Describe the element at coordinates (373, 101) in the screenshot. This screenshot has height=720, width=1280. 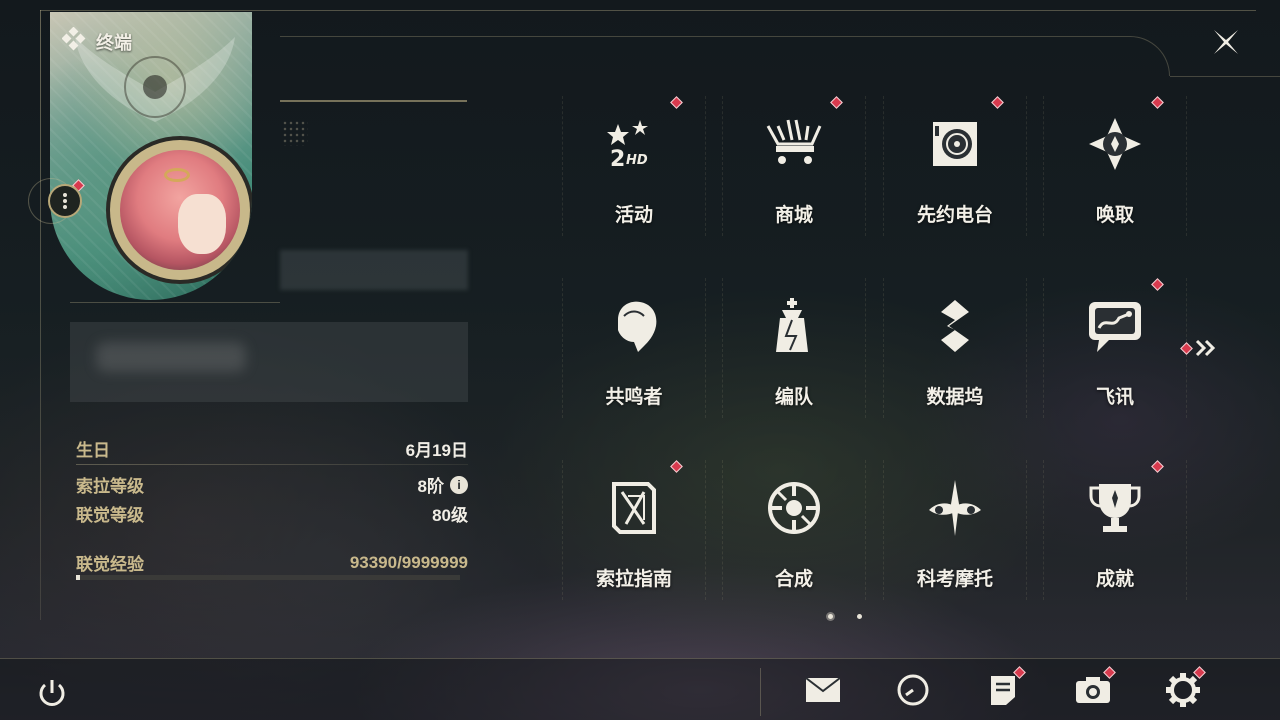
I see `name-underline` at that location.